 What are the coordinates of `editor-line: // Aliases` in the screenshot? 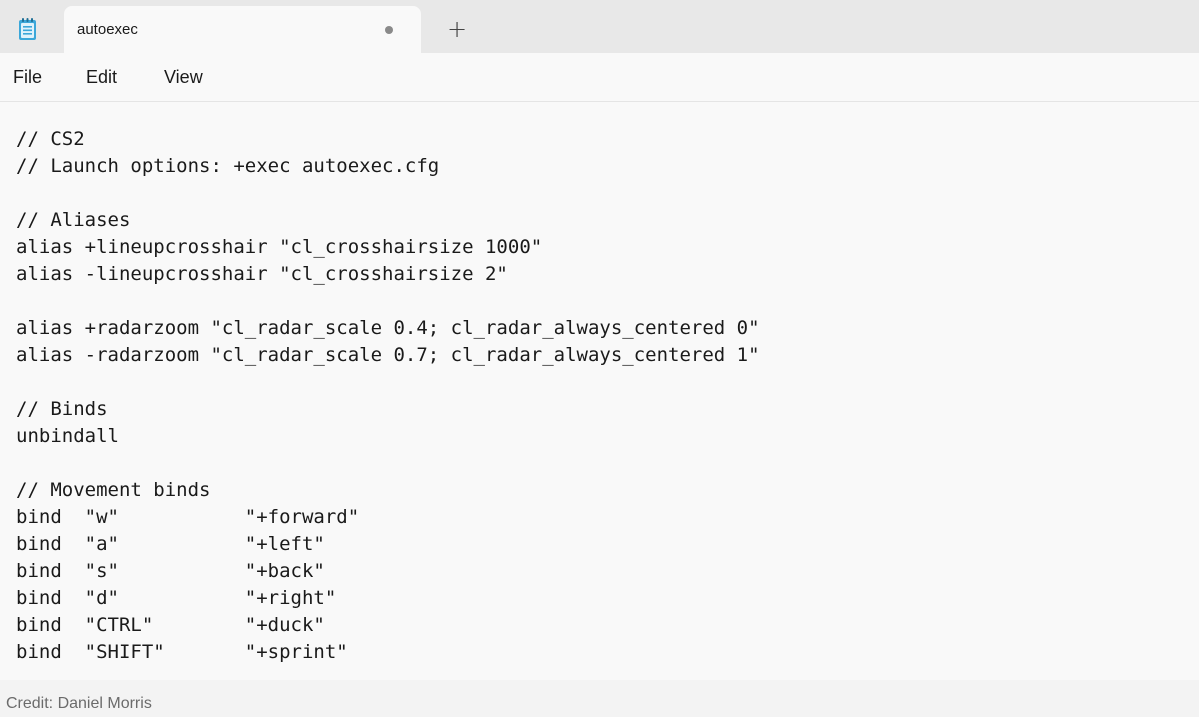 It's located at (73, 220).